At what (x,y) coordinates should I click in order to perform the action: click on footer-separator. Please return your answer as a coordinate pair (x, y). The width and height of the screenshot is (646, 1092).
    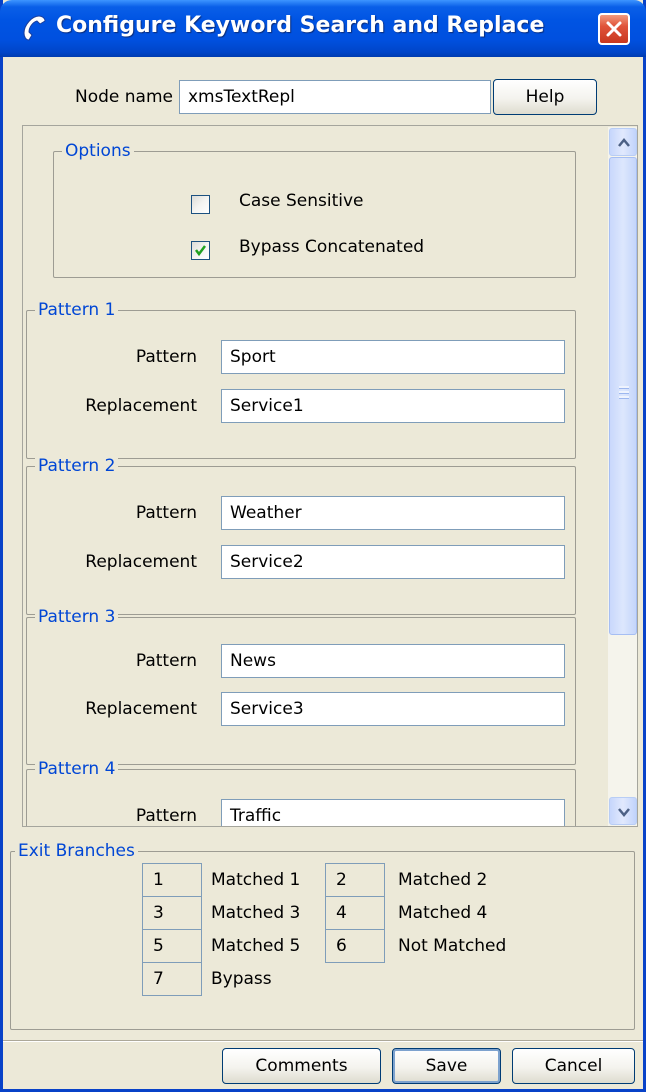
    Looking at the image, I should click on (323, 1041).